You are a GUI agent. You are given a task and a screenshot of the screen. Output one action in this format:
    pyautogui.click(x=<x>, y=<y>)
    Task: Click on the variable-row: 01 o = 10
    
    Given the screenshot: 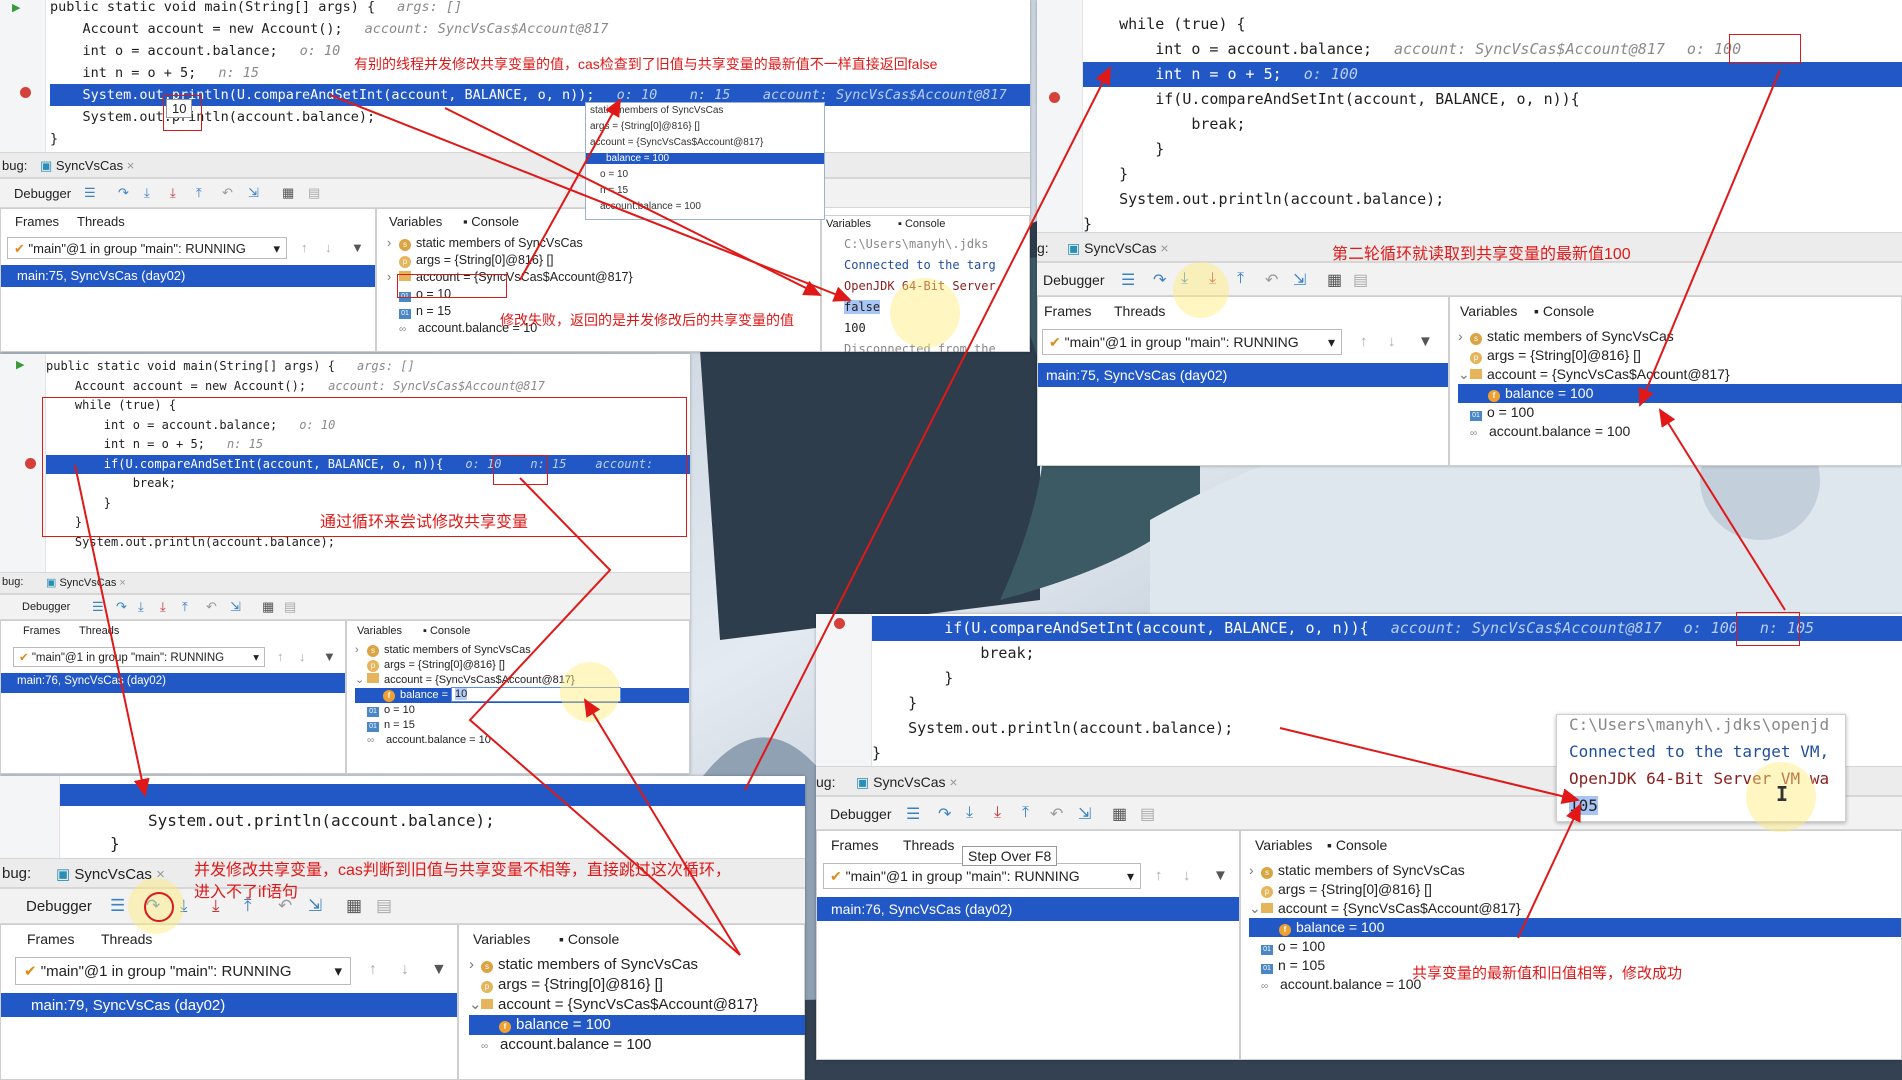 What is the action you would take?
    pyautogui.click(x=385, y=710)
    